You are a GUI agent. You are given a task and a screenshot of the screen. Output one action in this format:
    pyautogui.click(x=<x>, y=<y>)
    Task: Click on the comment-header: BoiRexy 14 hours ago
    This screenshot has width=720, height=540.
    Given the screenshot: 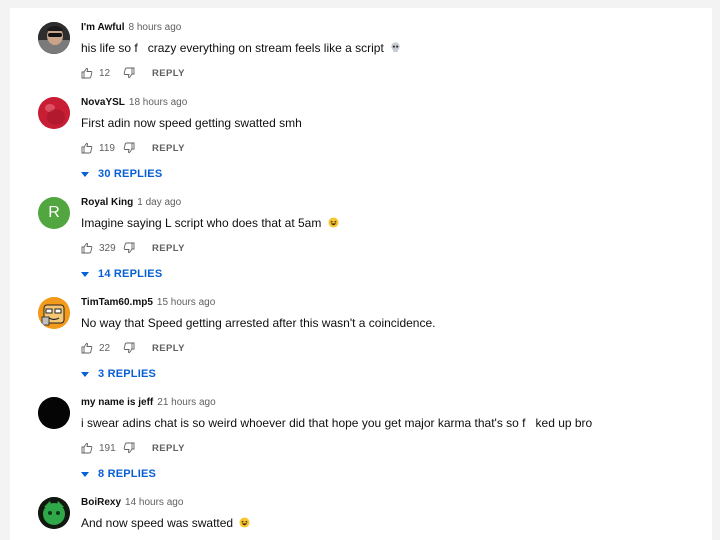 What is the action you would take?
    pyautogui.click(x=392, y=503)
    